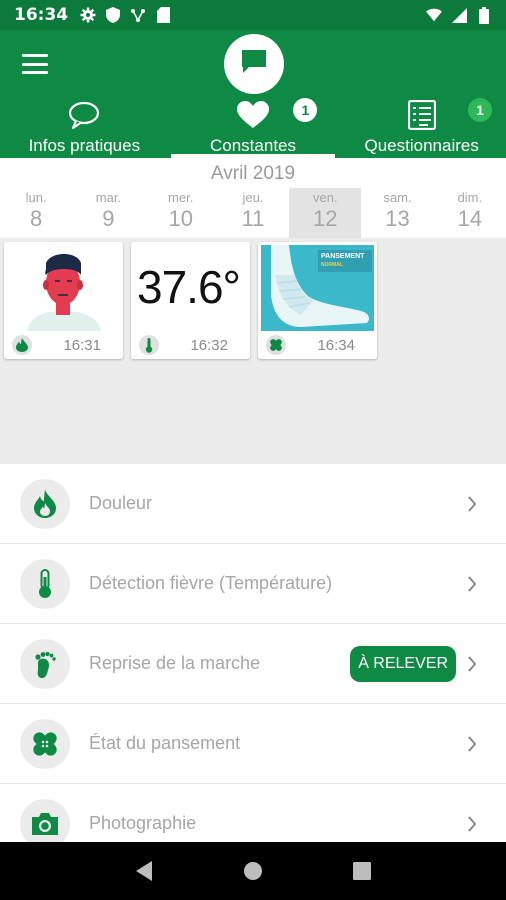 Image resolution: width=506 pixels, height=900 pixels. I want to click on day-number: 9, so click(108, 218).